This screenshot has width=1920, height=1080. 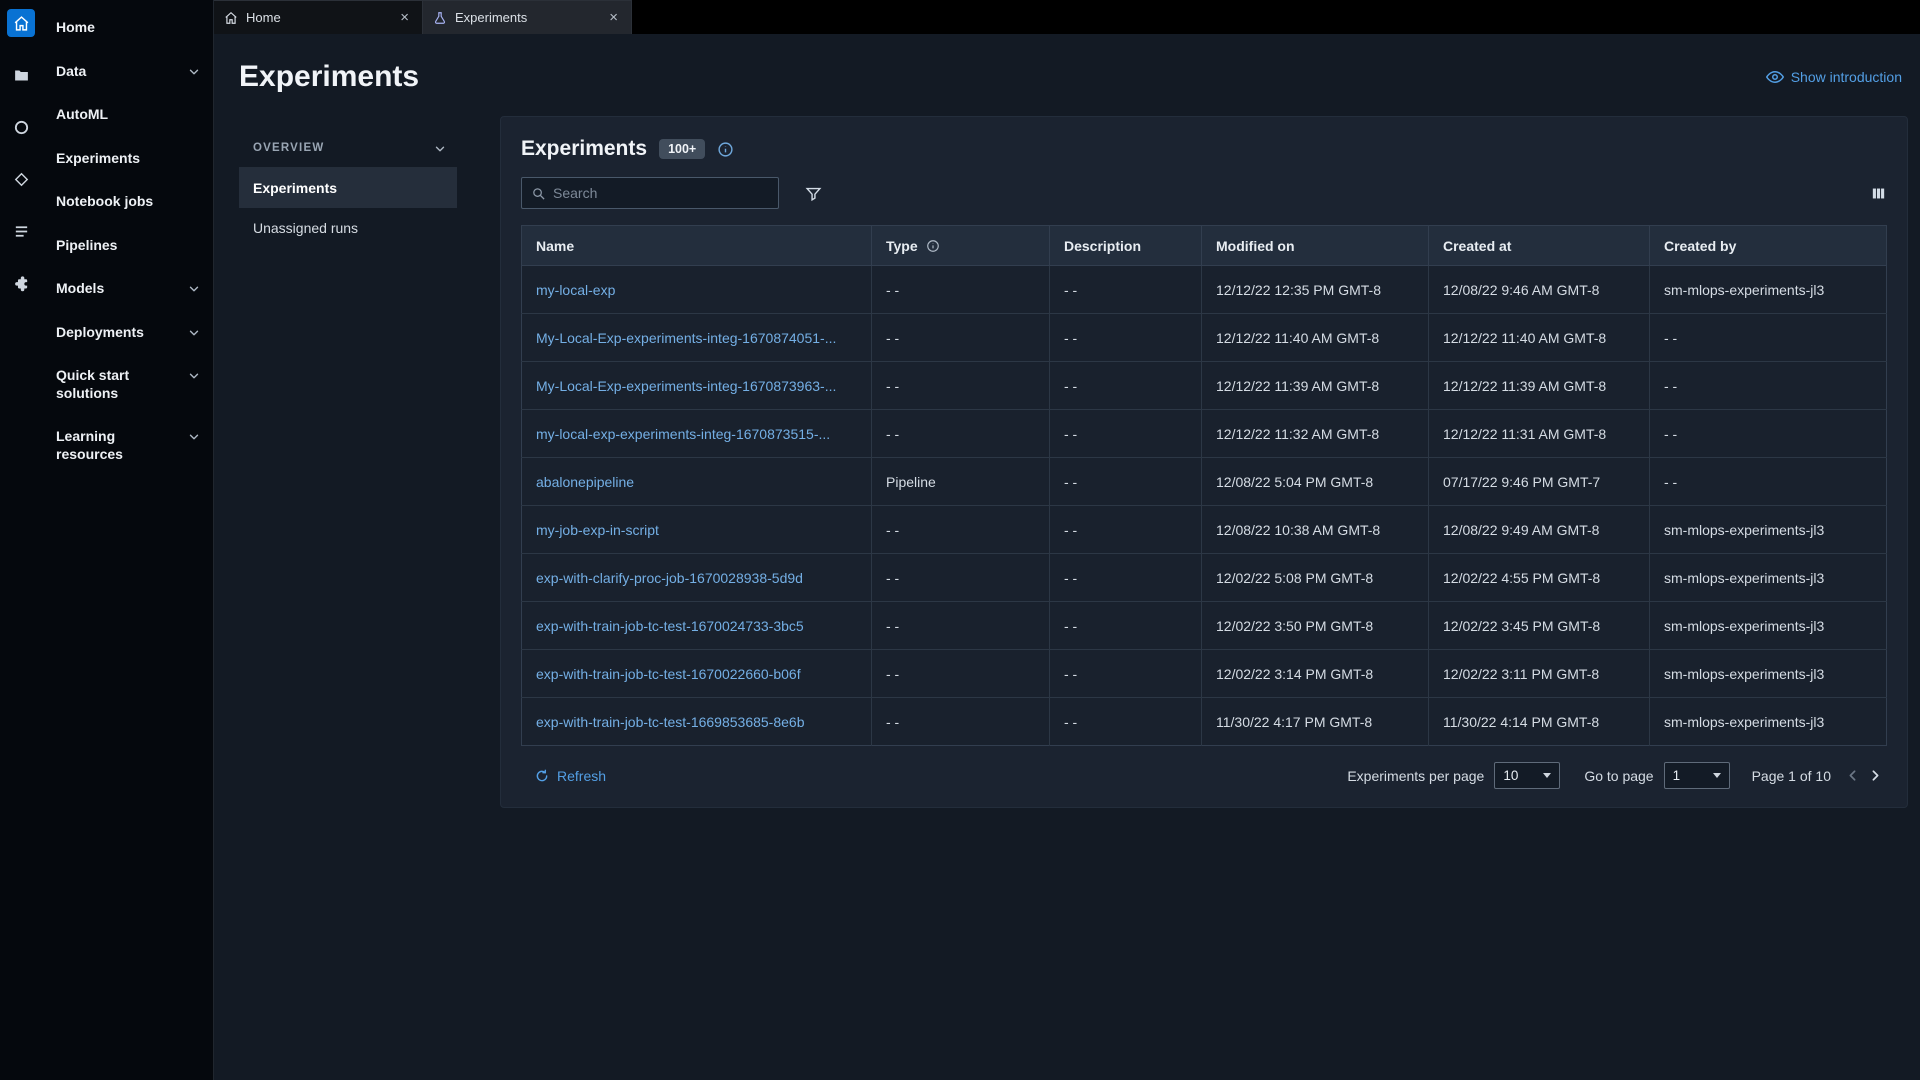 What do you see at coordinates (597, 530) in the screenshot?
I see `experiment-name-link: my-job-exp-in-script` at bounding box center [597, 530].